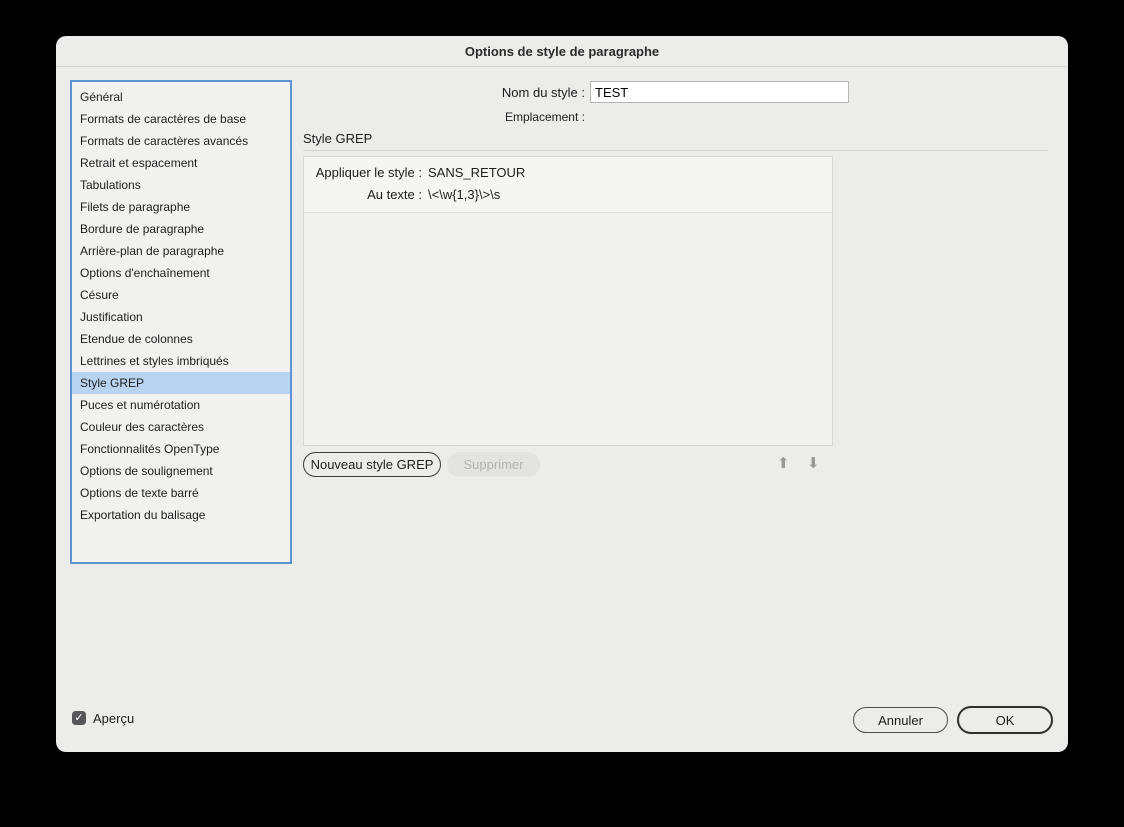  Describe the element at coordinates (543, 92) in the screenshot. I see `style-name-label: Nom du style :` at that location.